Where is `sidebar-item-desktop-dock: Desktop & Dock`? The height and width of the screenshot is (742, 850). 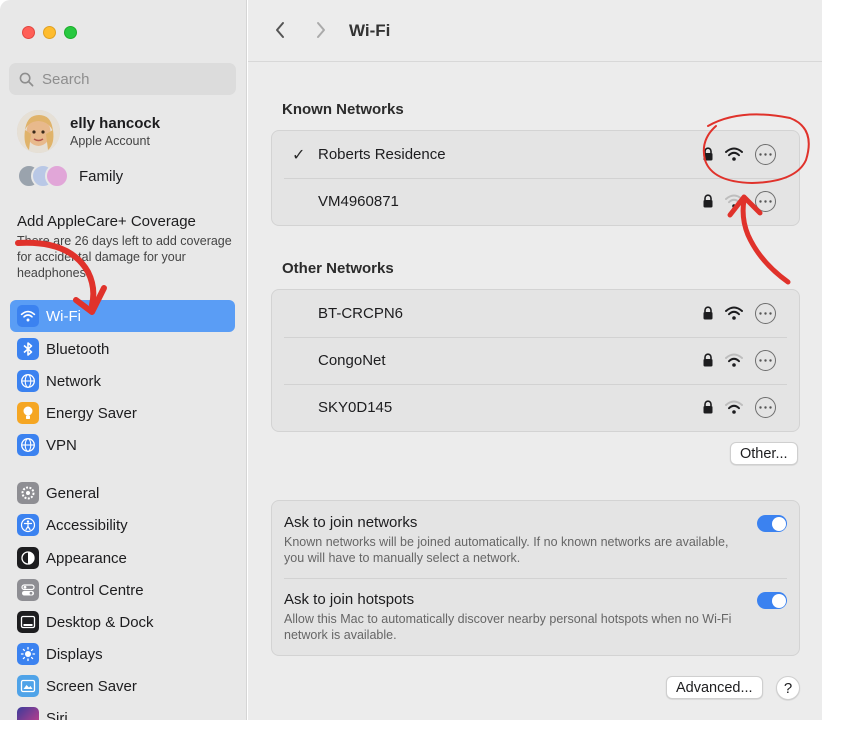 sidebar-item-desktop-dock: Desktop & Dock is located at coordinates (122, 622).